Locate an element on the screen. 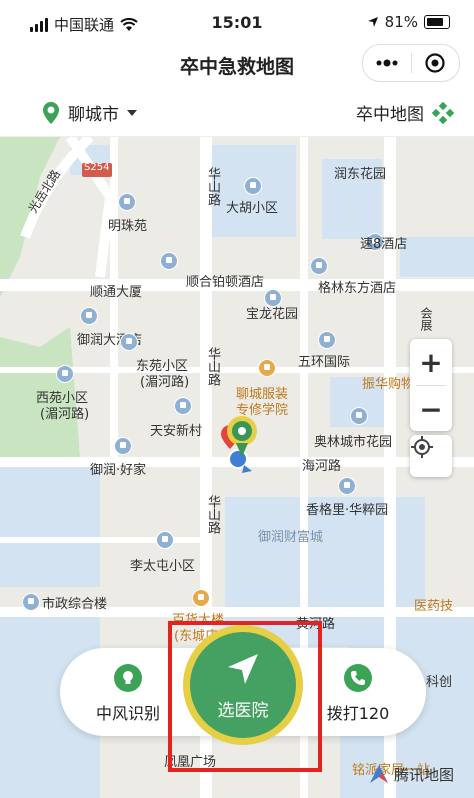 Image resolution: width=474 pixels, height=798 pixels. map-label-school2: 专修学院 is located at coordinates (262, 410).